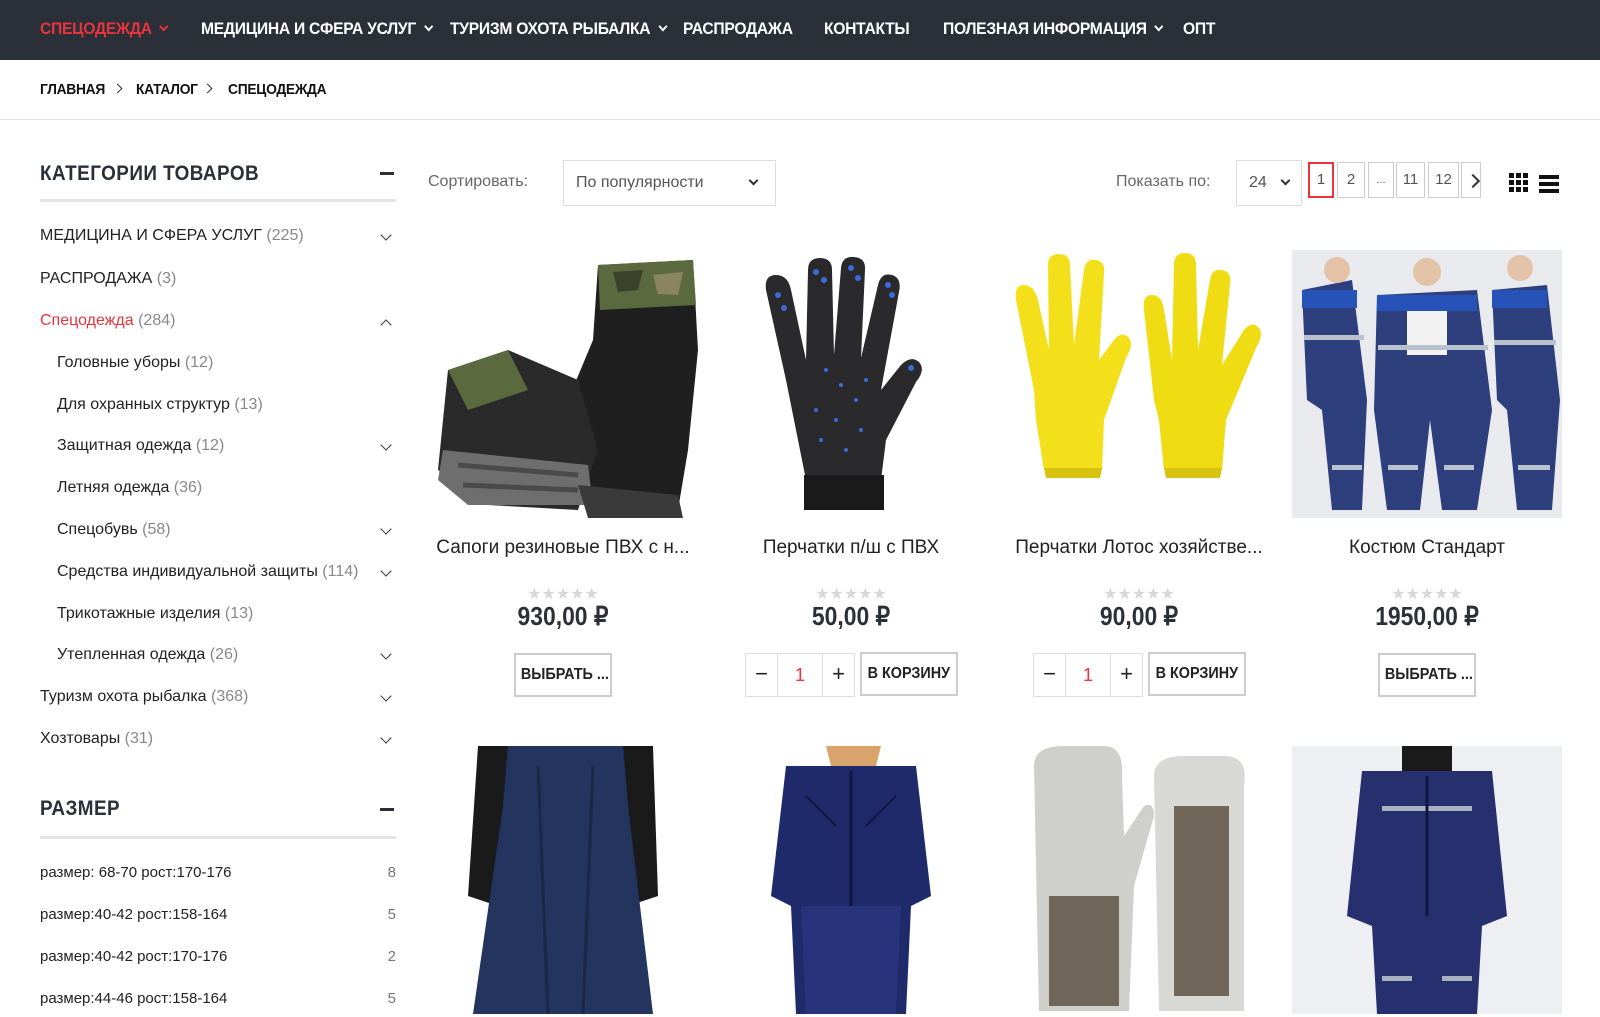 This screenshot has width=1600, height=1017. I want to click on category-letnyaya: Летняя одежда (36), so click(129, 488).